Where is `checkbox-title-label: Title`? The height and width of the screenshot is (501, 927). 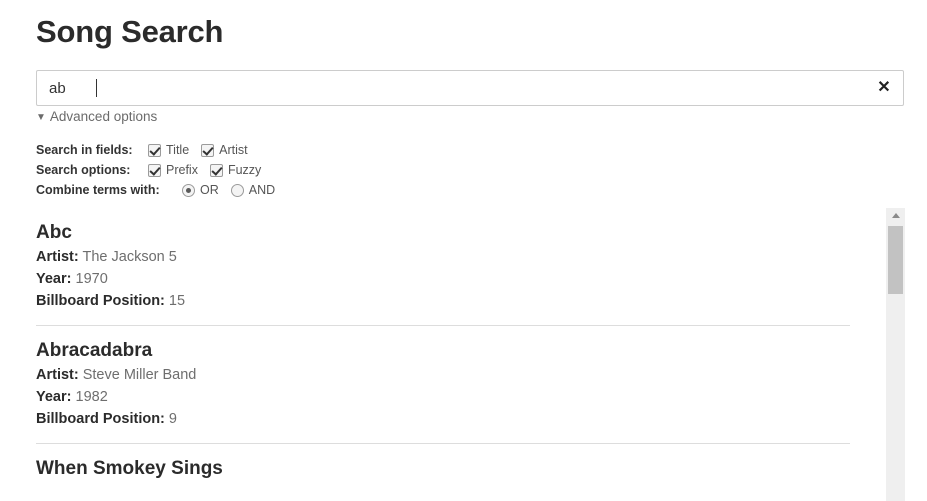 checkbox-title-label: Title is located at coordinates (178, 150).